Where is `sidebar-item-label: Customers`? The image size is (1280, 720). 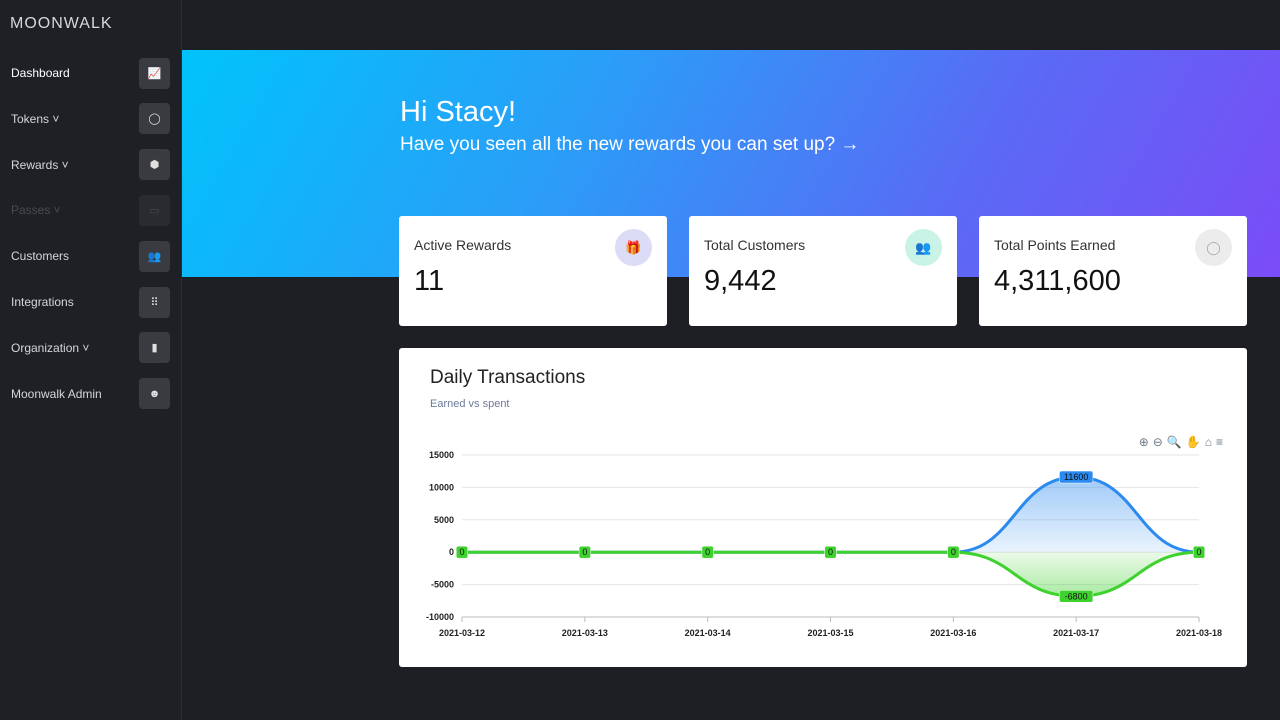
sidebar-item-label: Customers is located at coordinates (40, 256).